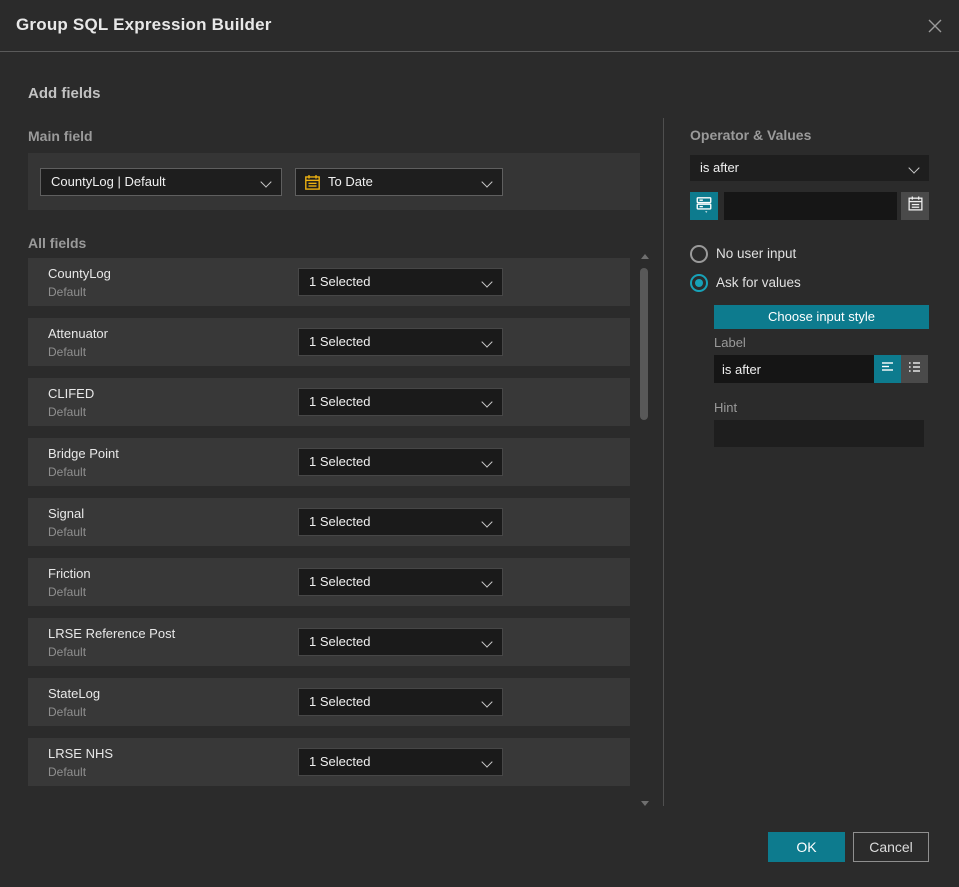  Describe the element at coordinates (720, 167) in the screenshot. I see `operator-dropdown-value: is after` at that location.